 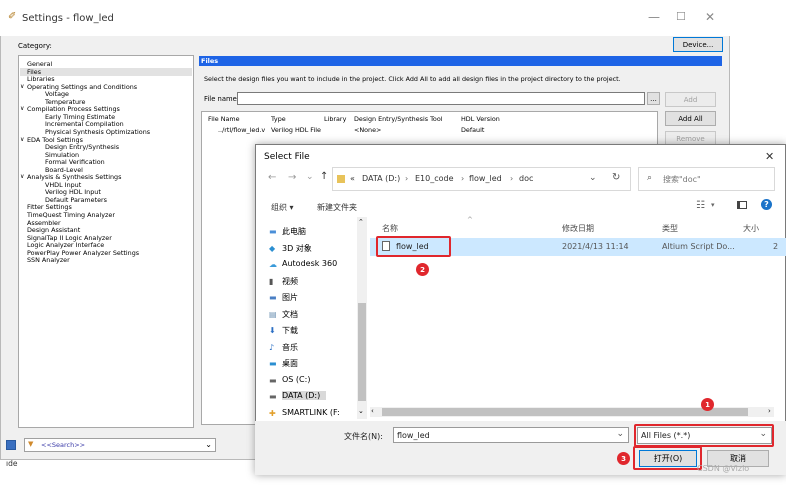 I want to click on nav-item: SMARTLINK (F:, so click(x=311, y=412).